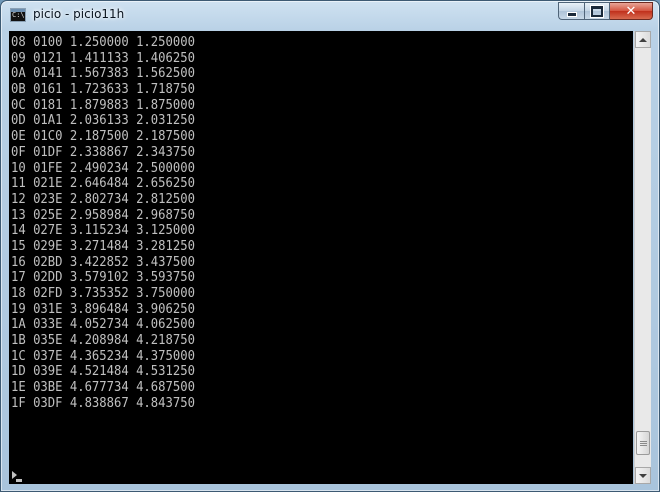  I want to click on console-line: 09 0121 1.411133 1.406250, so click(103, 58).